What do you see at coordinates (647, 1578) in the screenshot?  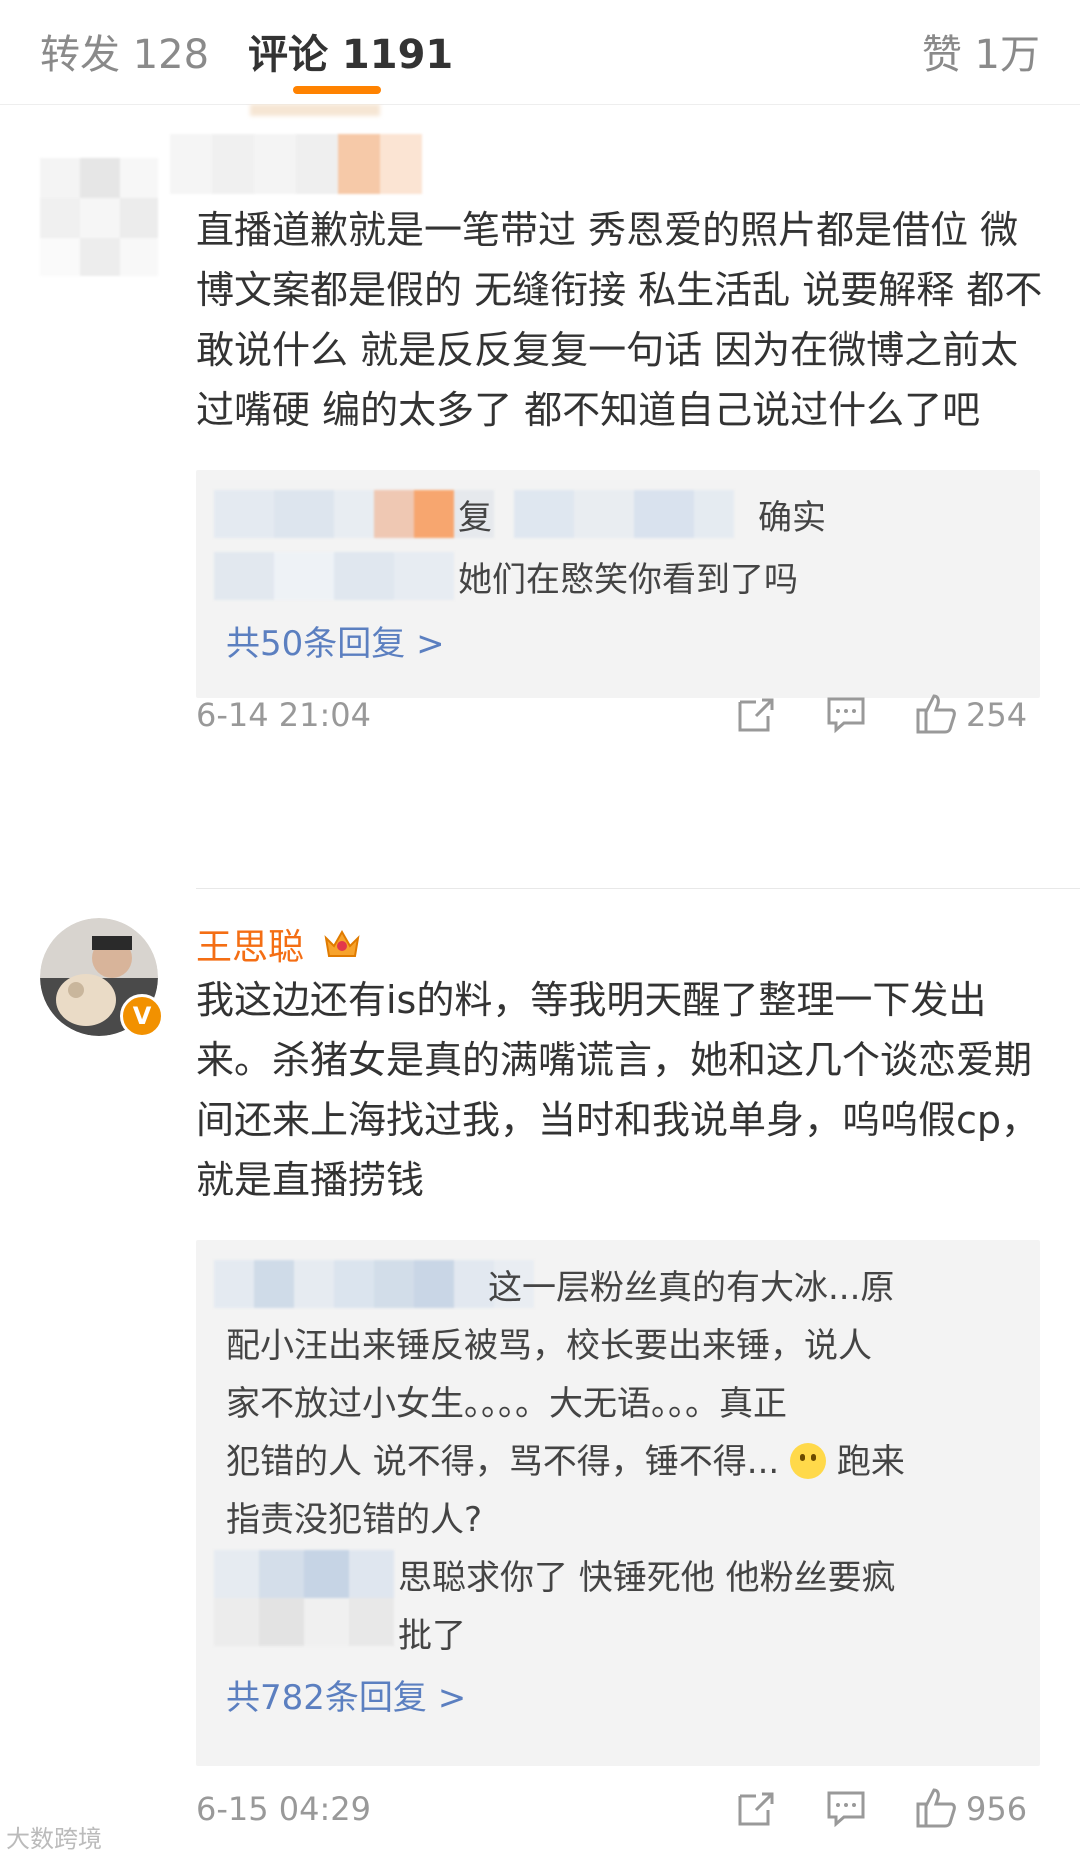 I see `reply-text: 思聪求你了 快锤死他 他粉丝要疯` at bounding box center [647, 1578].